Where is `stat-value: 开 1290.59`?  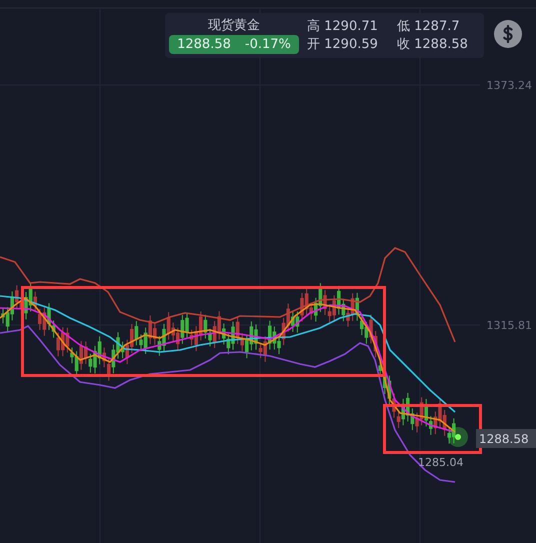 stat-value: 开 1290.59 is located at coordinates (343, 44).